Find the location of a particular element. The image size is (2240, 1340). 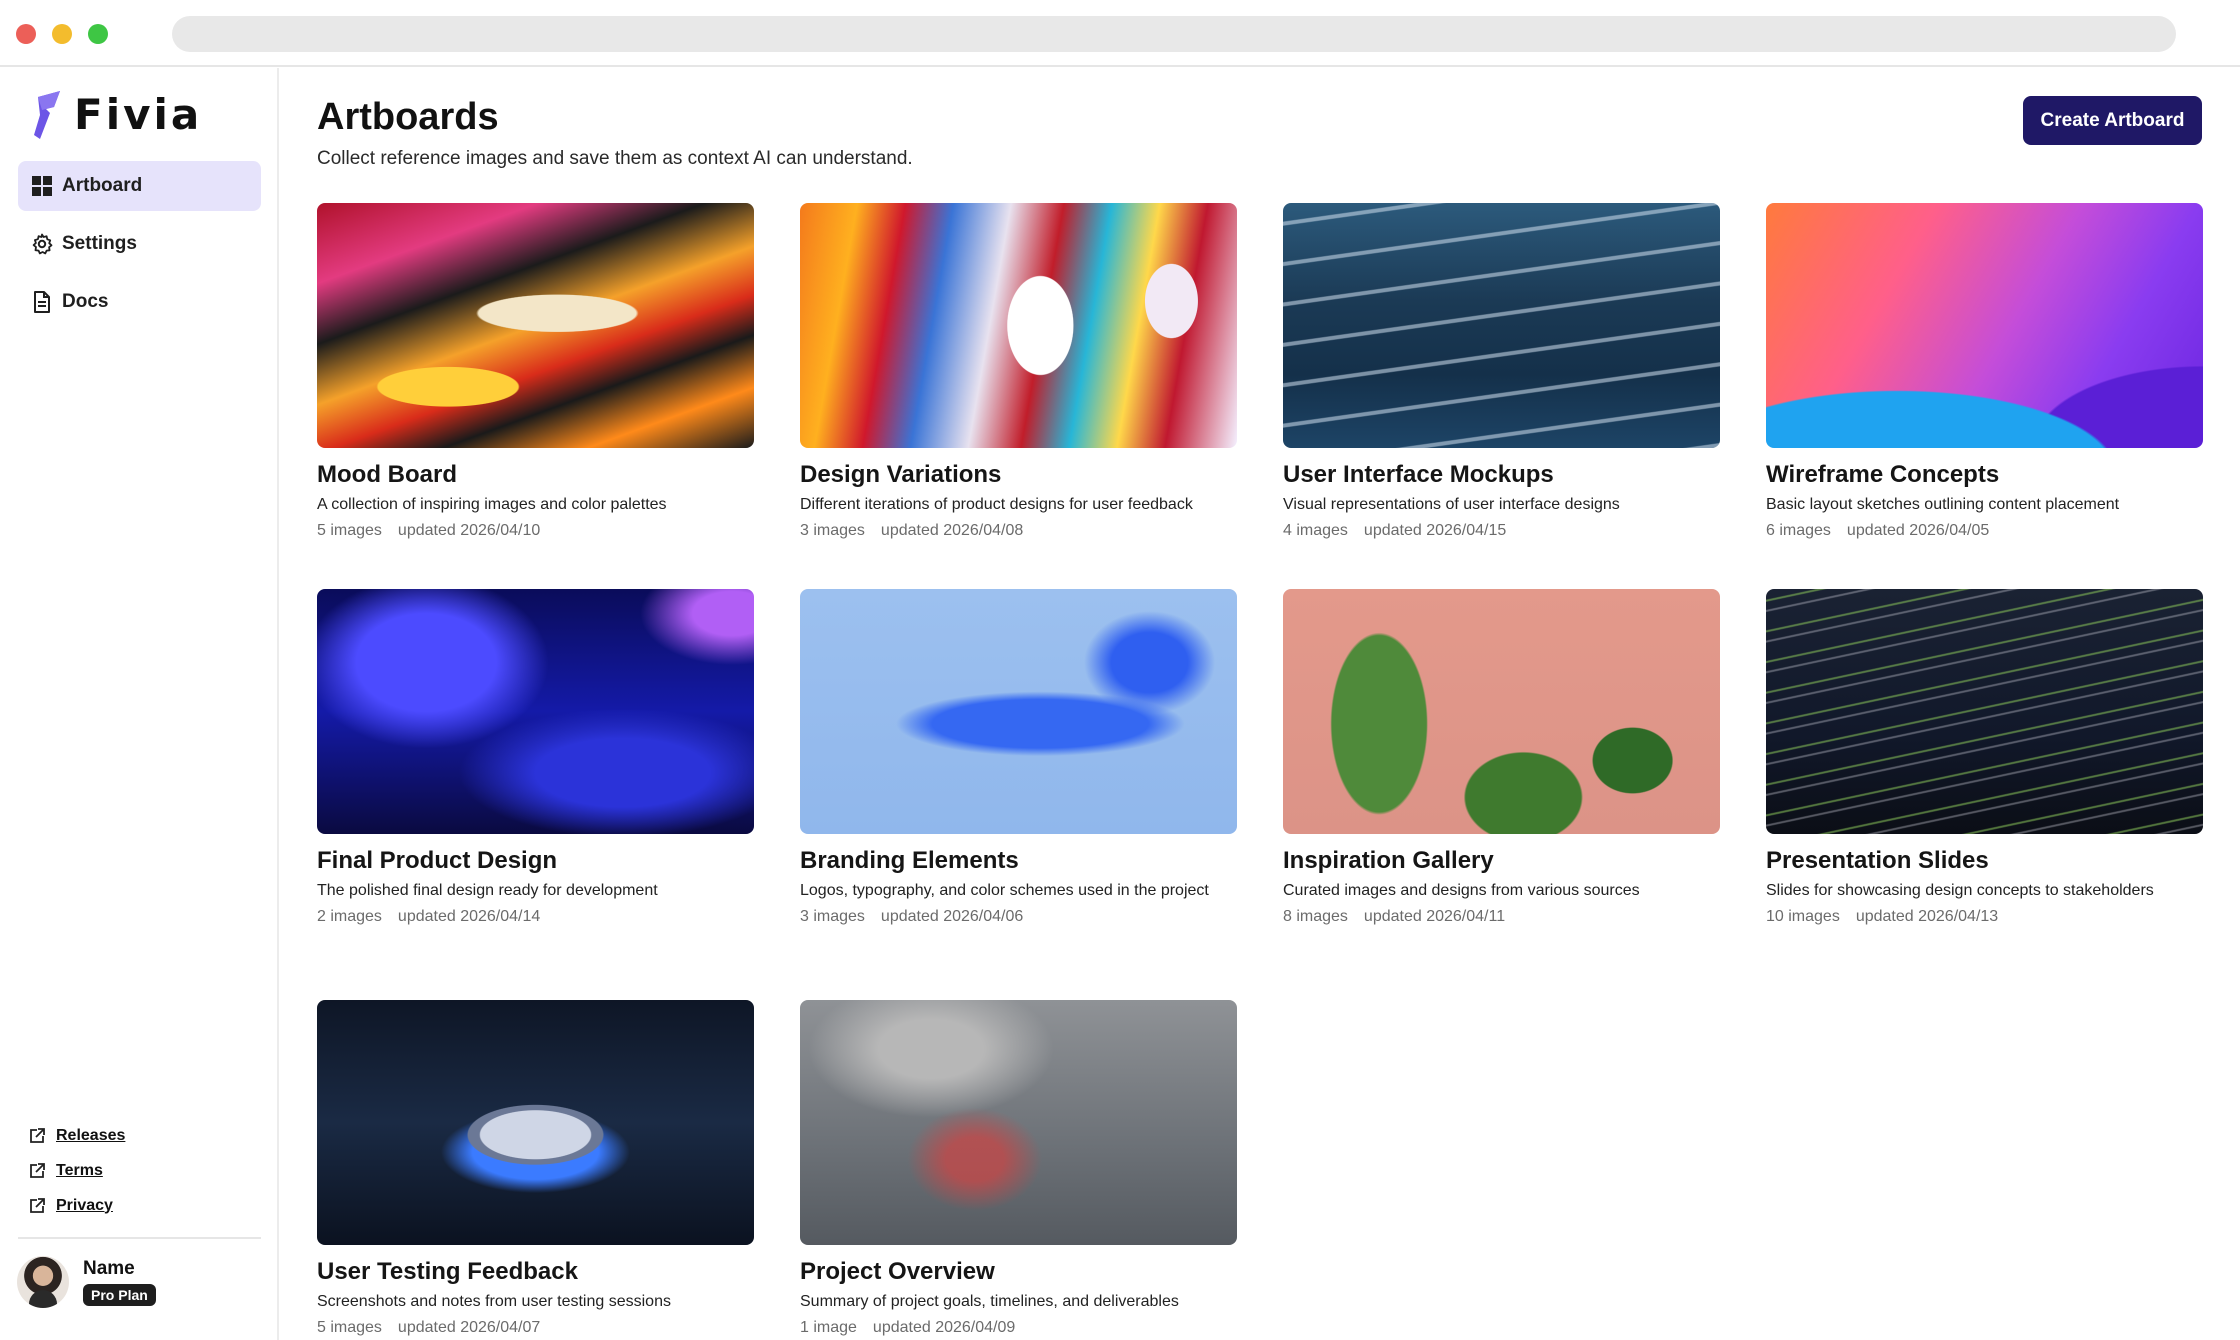

create-artboard-button: Create Artboard is located at coordinates (2112, 120).